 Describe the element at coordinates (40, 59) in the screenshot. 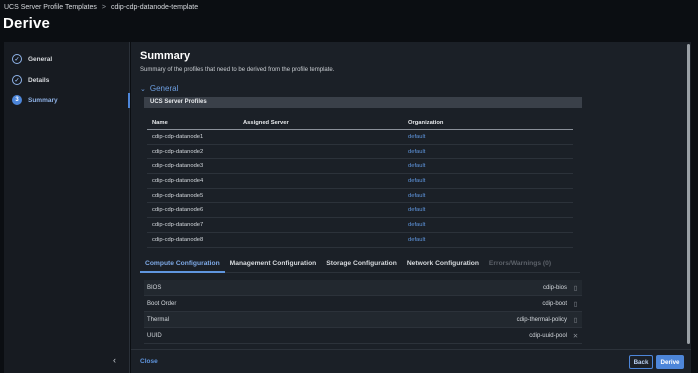

I see `step-label: General` at that location.